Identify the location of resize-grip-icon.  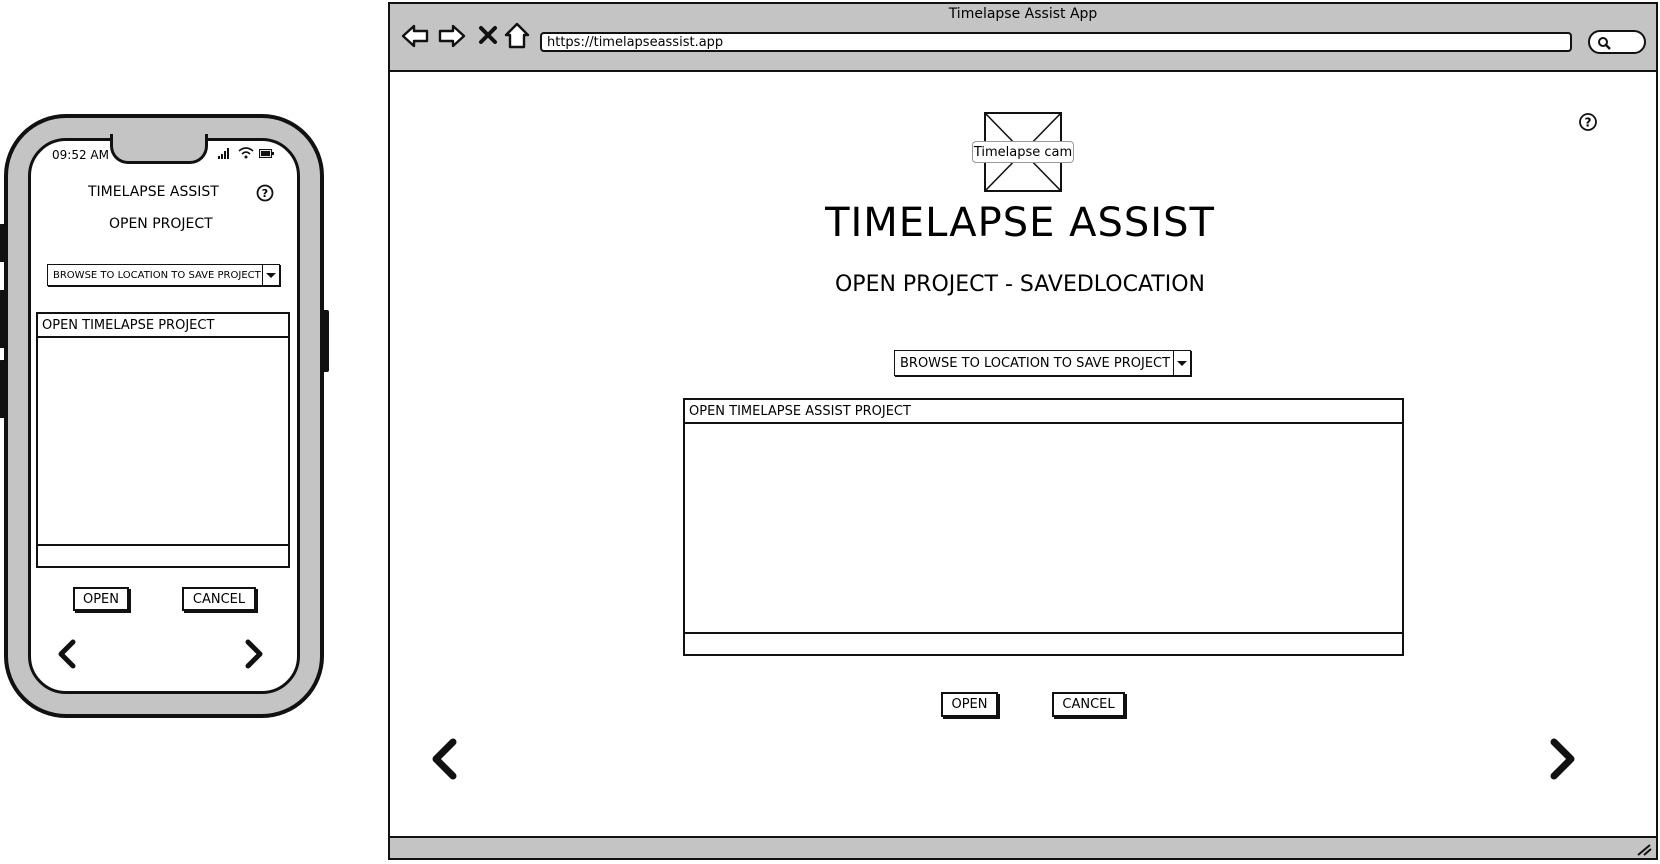
(1644, 849).